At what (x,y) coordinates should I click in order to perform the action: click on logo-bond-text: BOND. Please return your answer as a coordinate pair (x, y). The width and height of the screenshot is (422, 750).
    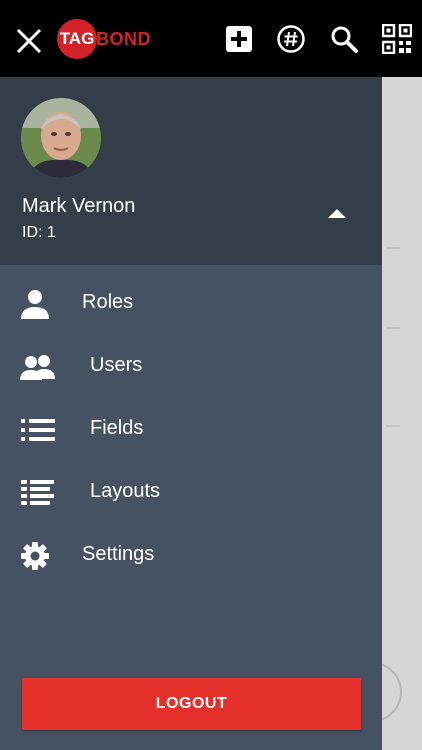
    Looking at the image, I should click on (123, 39).